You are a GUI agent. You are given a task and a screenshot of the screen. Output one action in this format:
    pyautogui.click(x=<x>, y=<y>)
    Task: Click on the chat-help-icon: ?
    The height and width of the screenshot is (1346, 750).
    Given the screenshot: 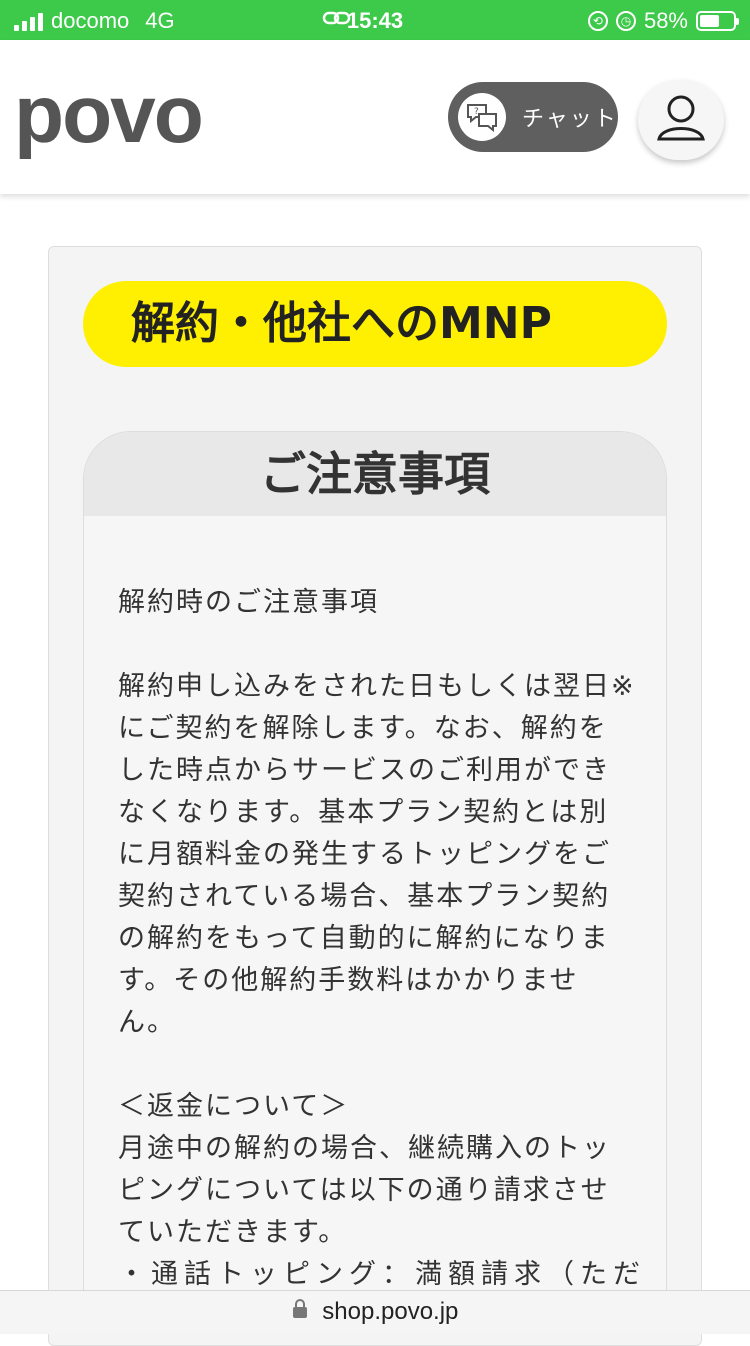 What is the action you would take?
    pyautogui.click(x=482, y=117)
    